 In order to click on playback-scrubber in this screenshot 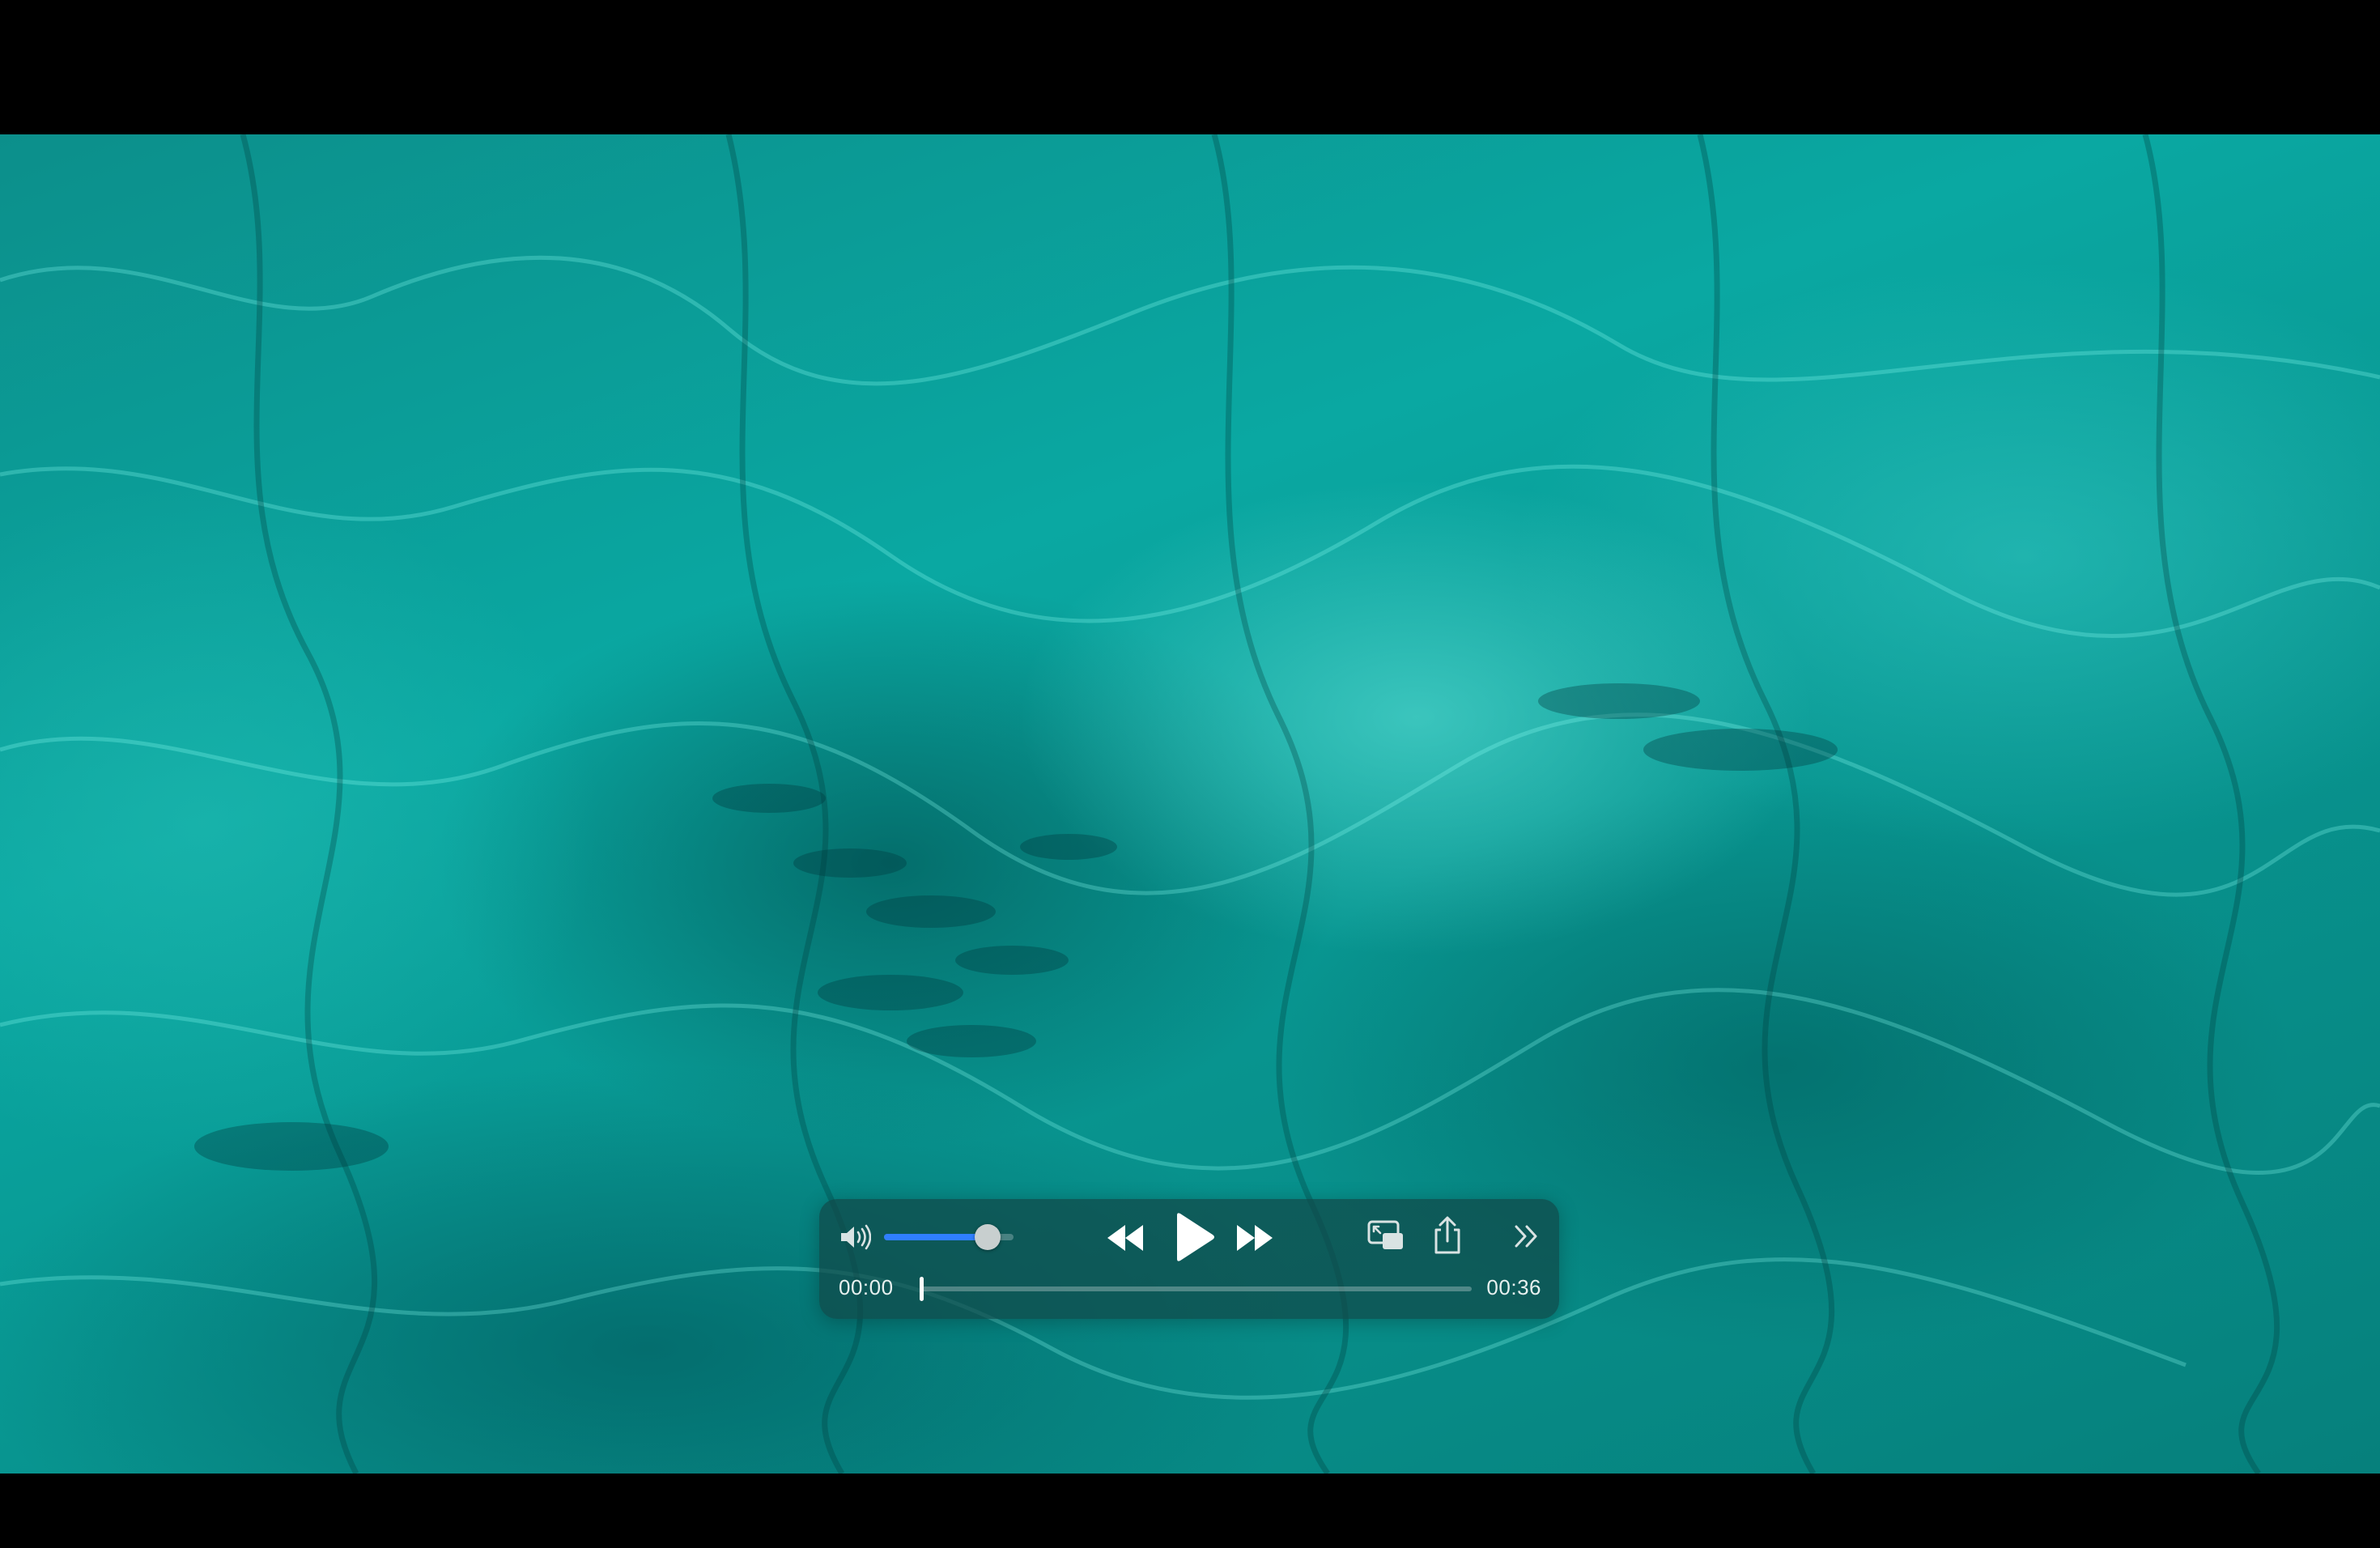, I will do `click(1196, 1289)`.